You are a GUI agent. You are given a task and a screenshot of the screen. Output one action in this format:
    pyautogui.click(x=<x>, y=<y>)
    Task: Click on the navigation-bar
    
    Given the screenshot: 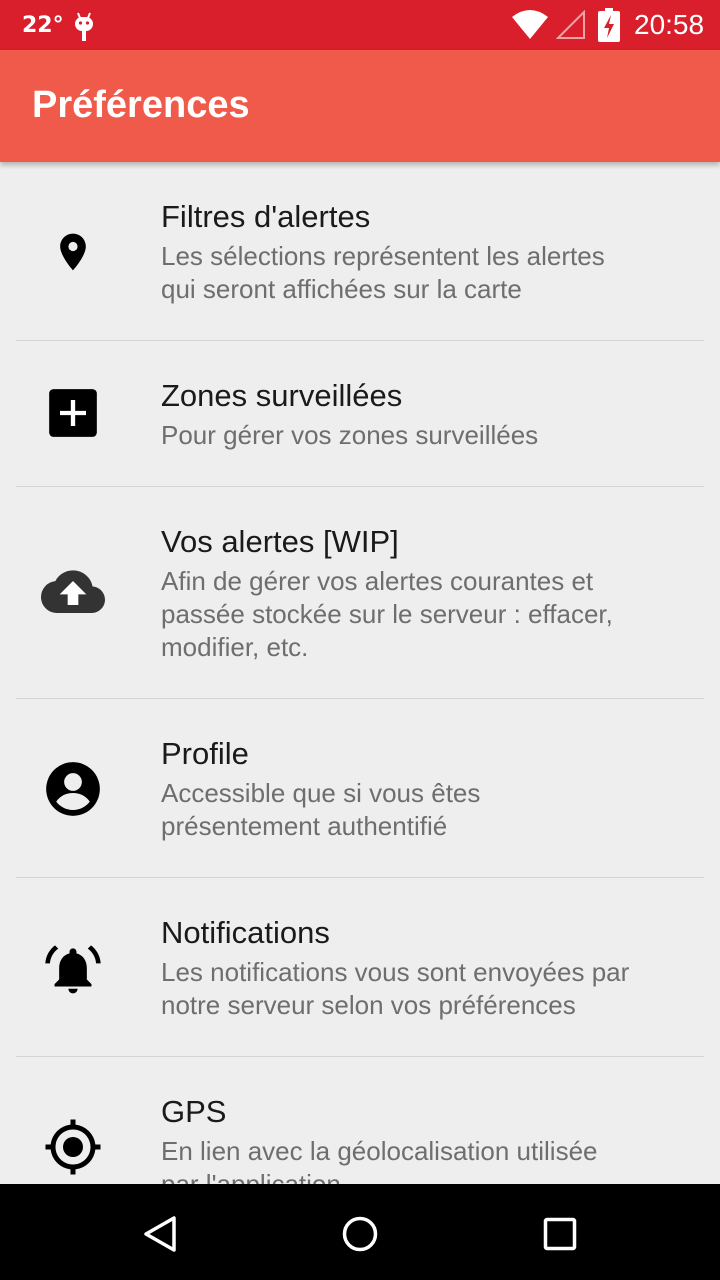 What is the action you would take?
    pyautogui.click(x=360, y=1232)
    